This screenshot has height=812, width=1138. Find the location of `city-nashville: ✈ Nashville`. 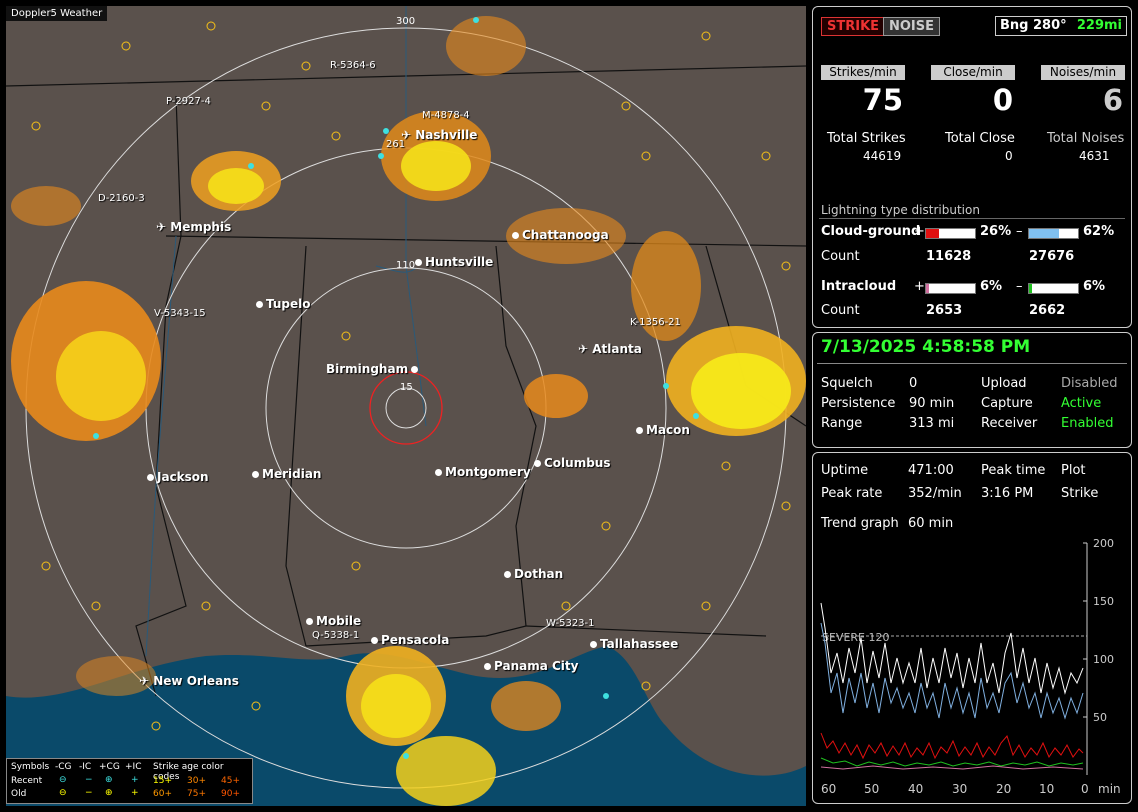

city-nashville: ✈ Nashville is located at coordinates (439, 135).